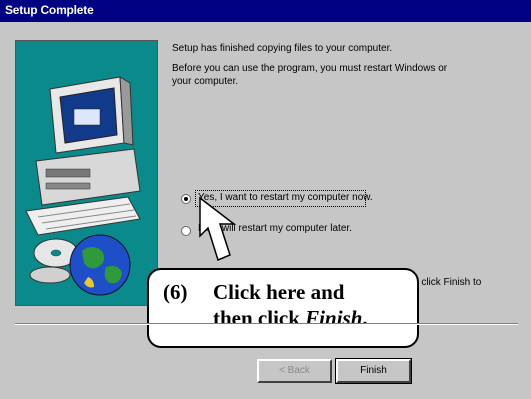 The width and height of the screenshot is (531, 399). Describe the element at coordinates (218, 229) in the screenshot. I see `pointer-arrow-icon` at that location.